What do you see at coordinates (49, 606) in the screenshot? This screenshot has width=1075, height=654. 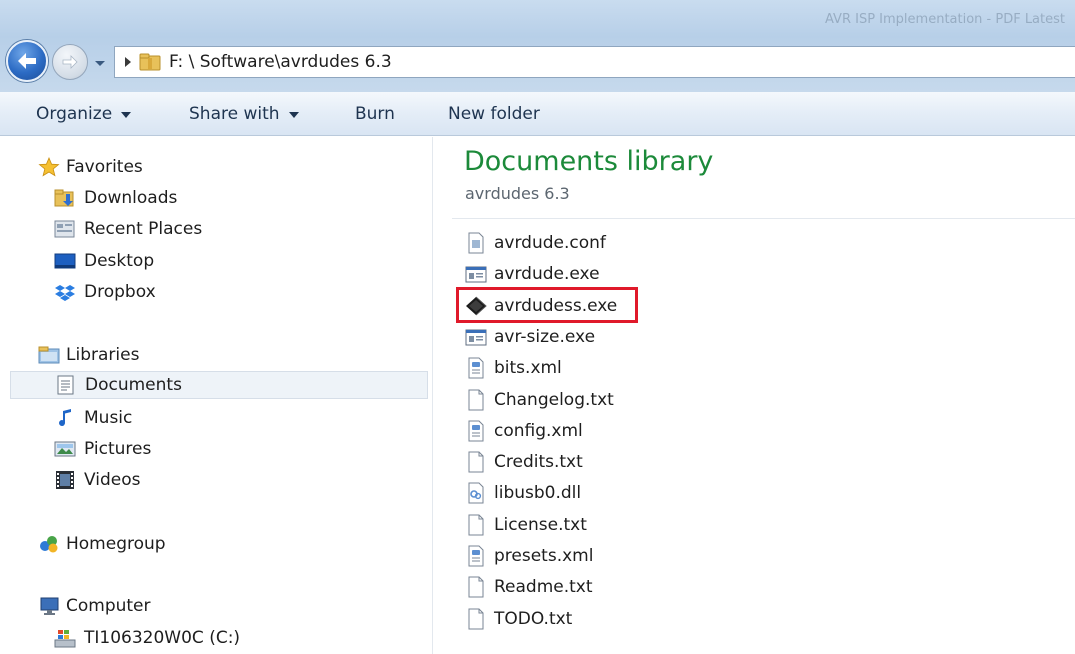 I see `computer-icon` at bounding box center [49, 606].